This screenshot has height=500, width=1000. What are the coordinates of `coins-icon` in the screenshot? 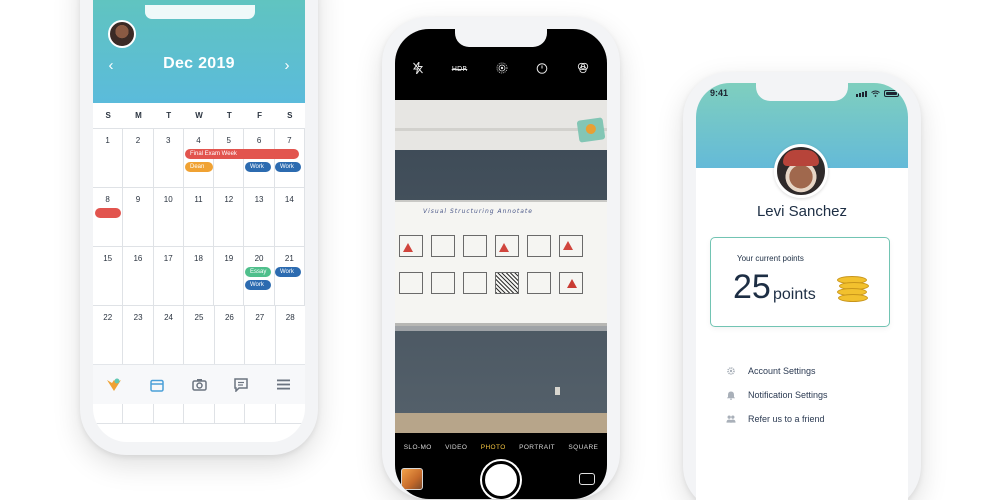 It's located at (852, 290).